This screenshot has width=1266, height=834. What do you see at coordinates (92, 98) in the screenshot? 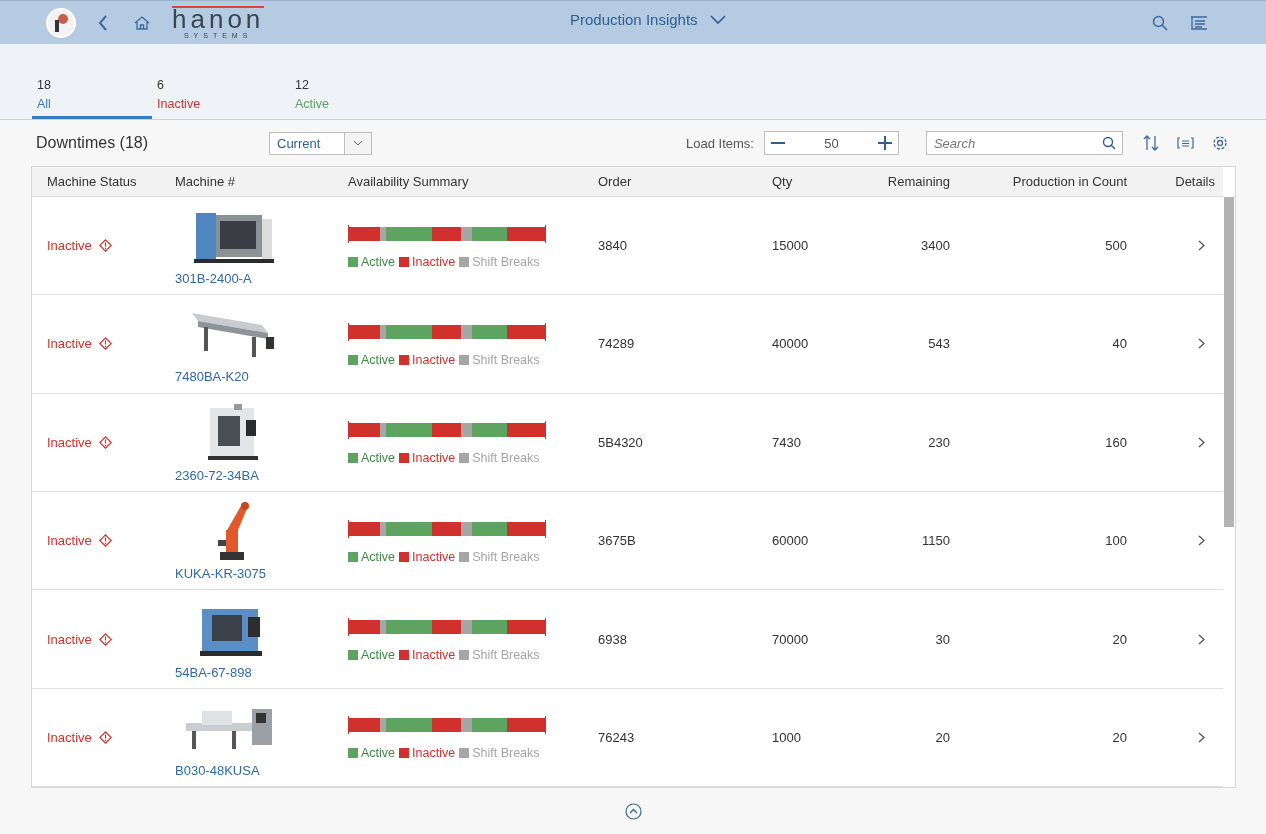
I see `filter-tab: 18 All` at bounding box center [92, 98].